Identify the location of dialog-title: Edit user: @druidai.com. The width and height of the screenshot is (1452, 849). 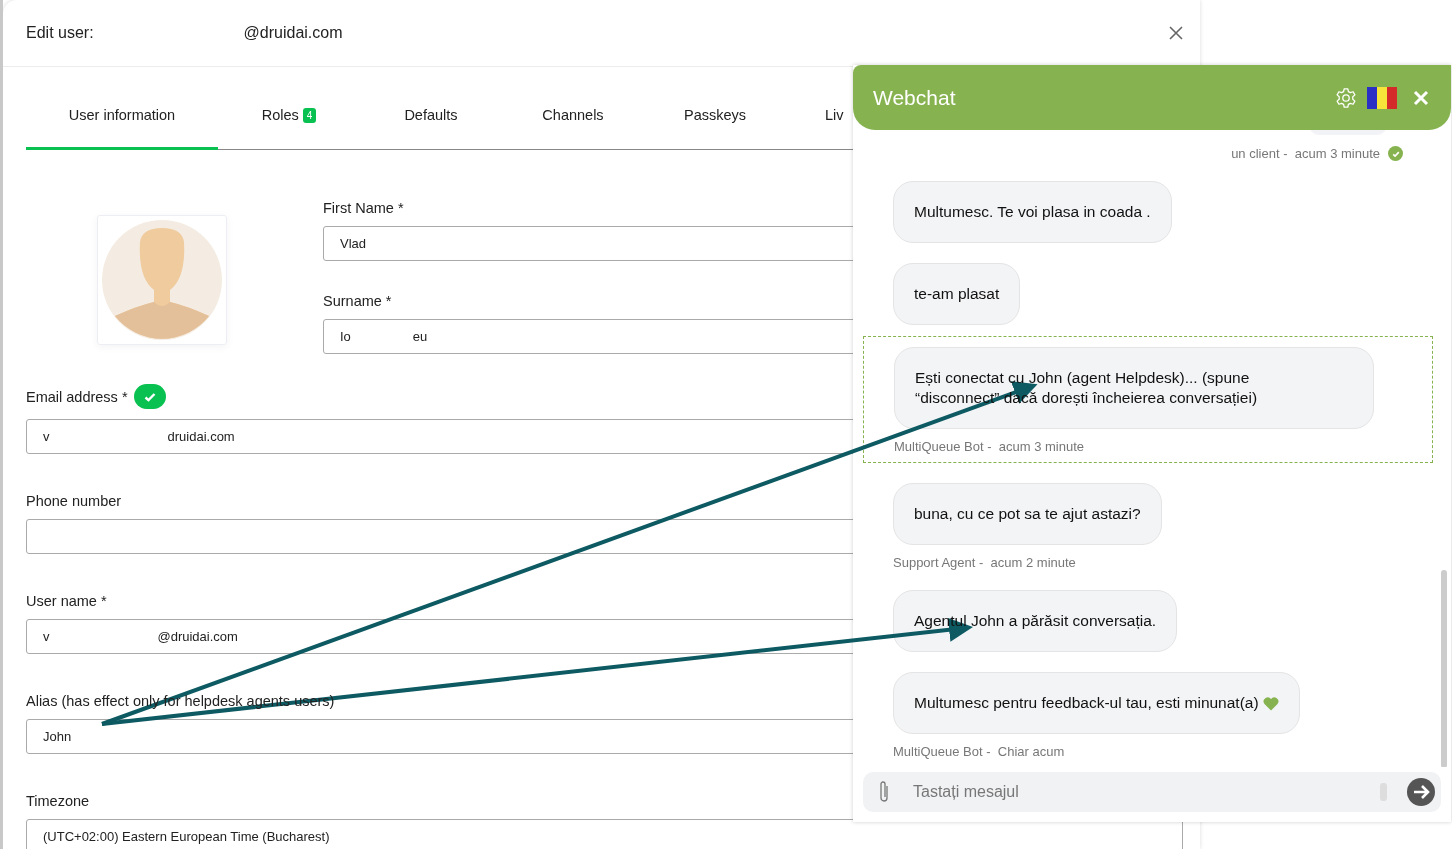
(185, 33).